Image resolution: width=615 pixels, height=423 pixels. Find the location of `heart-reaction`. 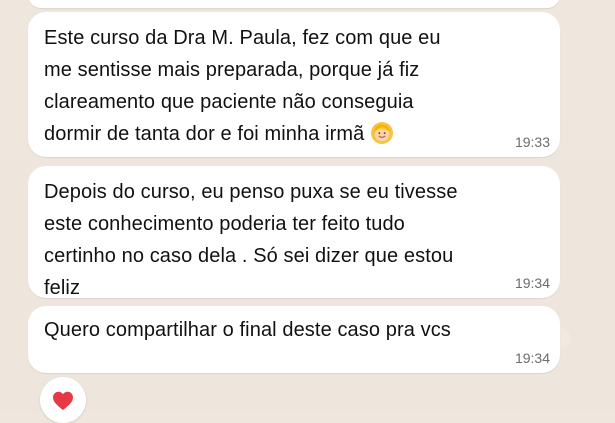

heart-reaction is located at coordinates (63, 400).